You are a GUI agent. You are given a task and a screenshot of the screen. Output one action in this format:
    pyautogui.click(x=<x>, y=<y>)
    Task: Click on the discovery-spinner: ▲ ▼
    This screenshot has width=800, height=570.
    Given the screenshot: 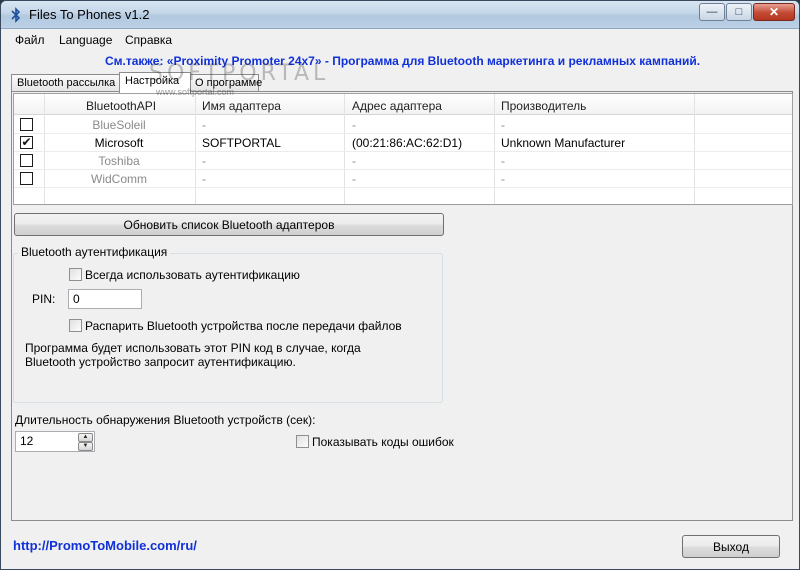 What is the action you would take?
    pyautogui.click(x=85, y=441)
    